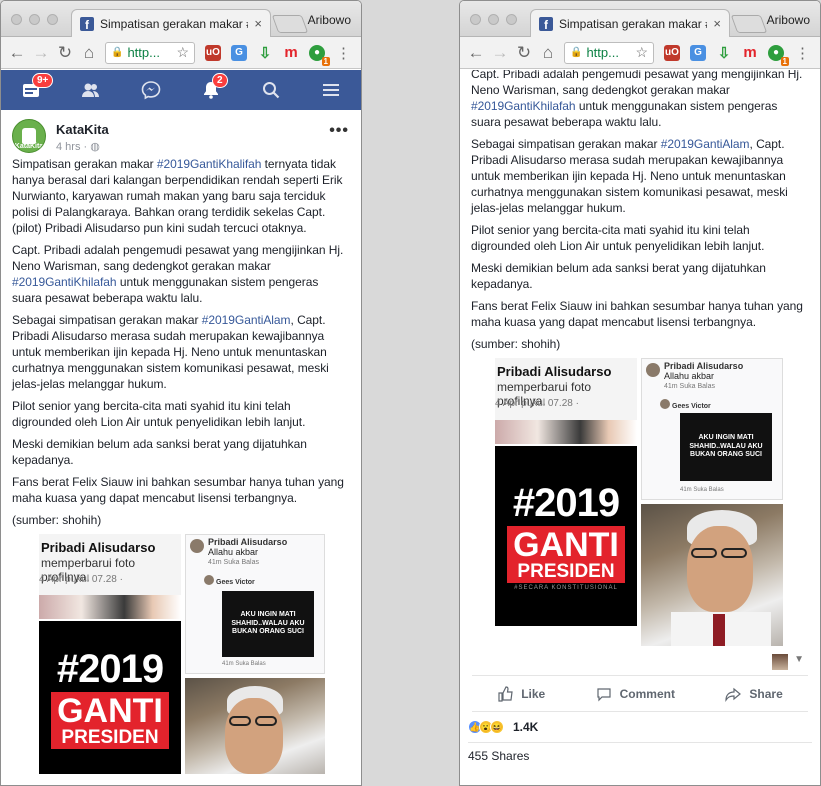  Describe the element at coordinates (29, 136) in the screenshot. I see `page-avatar: KataKita` at that location.